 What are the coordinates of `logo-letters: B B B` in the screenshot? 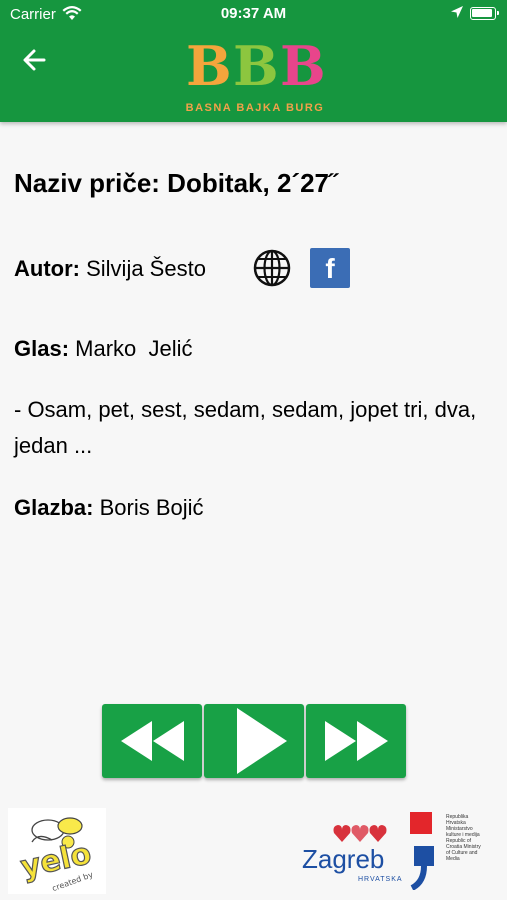 It's located at (255, 66).